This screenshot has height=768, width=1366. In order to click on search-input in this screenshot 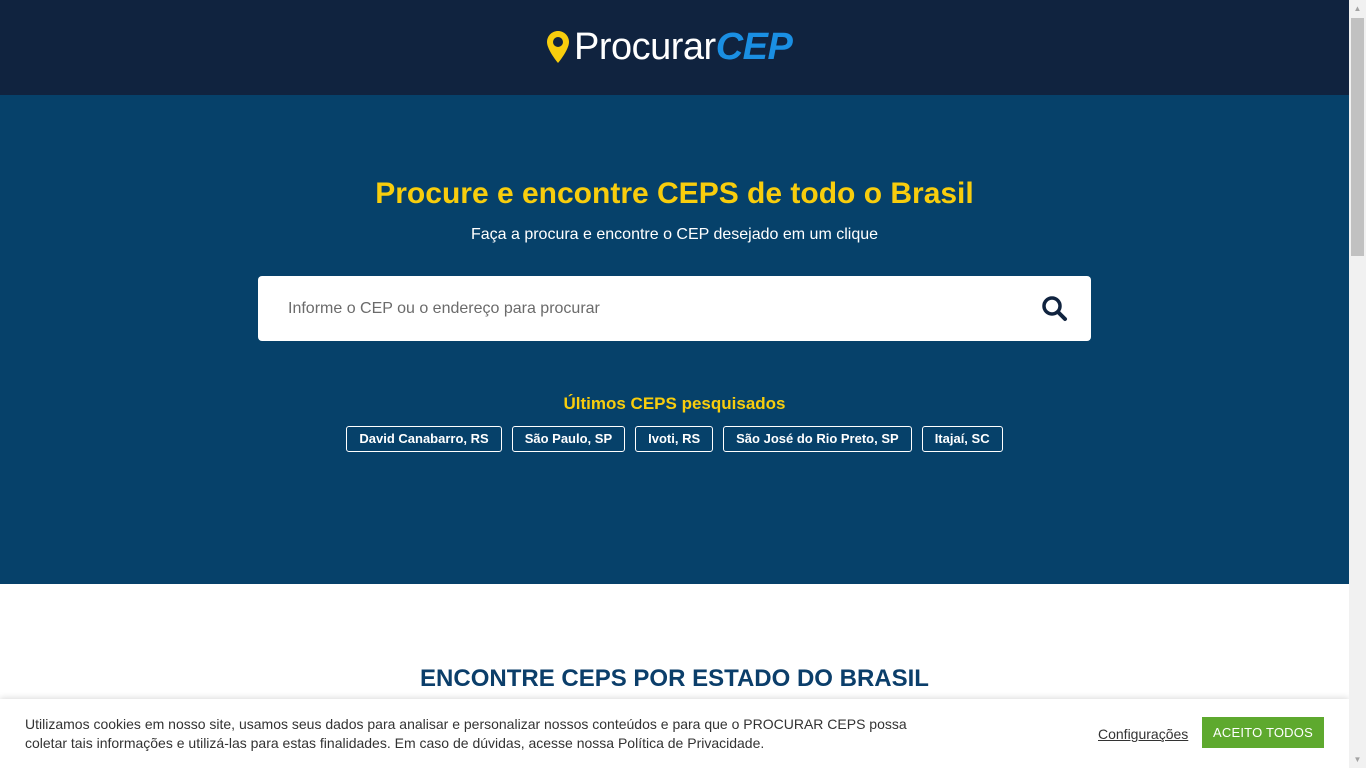, I will do `click(648, 308)`.